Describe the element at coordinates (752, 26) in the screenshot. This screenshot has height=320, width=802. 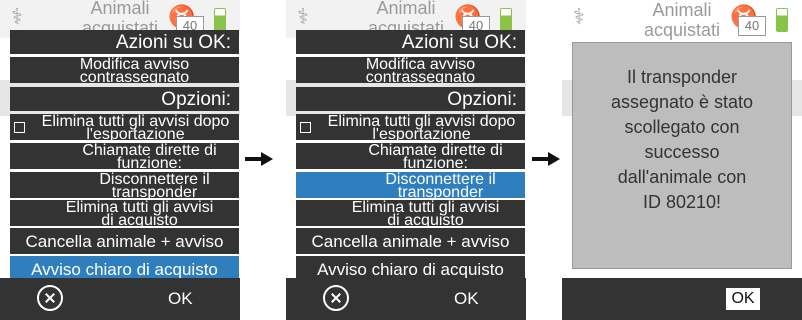
I see `count-badge: 40` at that location.